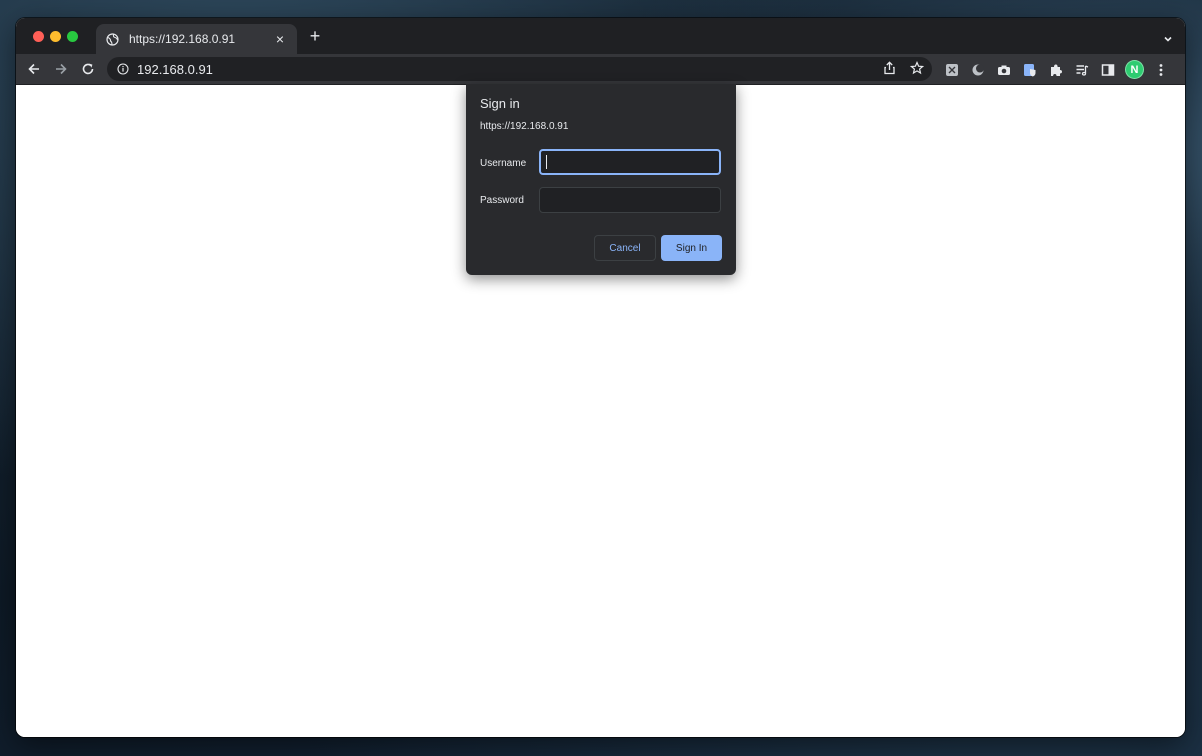  Describe the element at coordinates (917, 68) in the screenshot. I see `bookmark-star-icon` at that location.